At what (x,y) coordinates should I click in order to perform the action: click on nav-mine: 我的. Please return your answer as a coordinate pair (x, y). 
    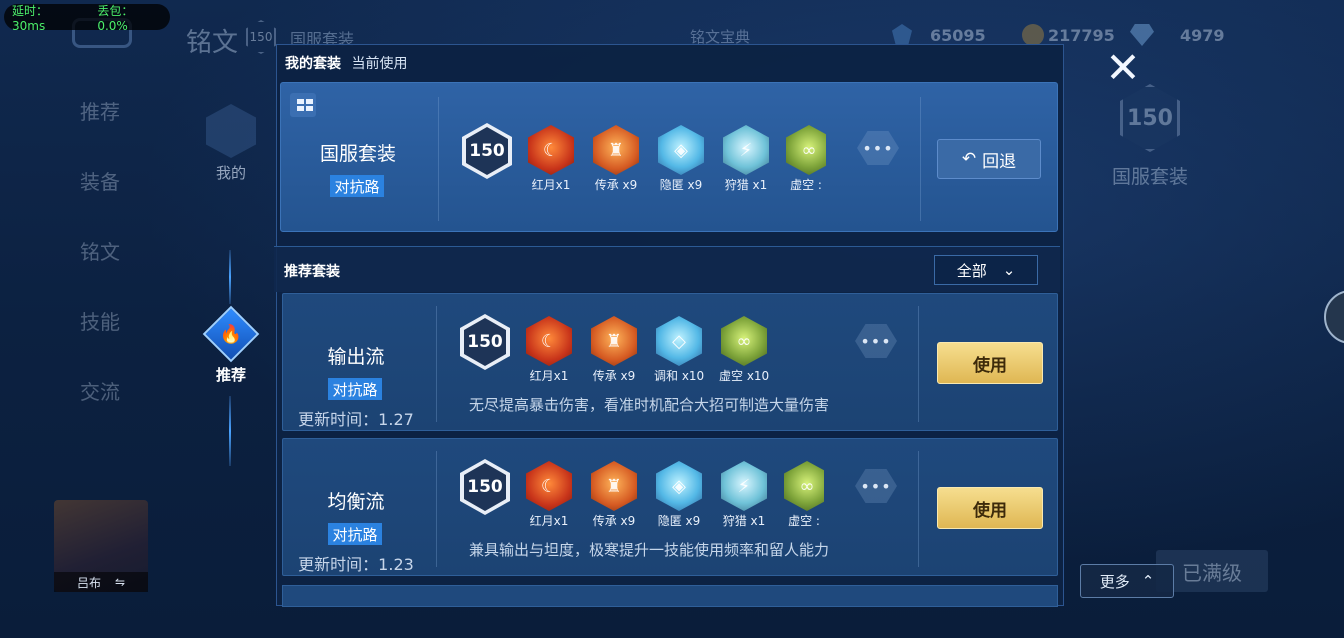
    Looking at the image, I should click on (231, 143).